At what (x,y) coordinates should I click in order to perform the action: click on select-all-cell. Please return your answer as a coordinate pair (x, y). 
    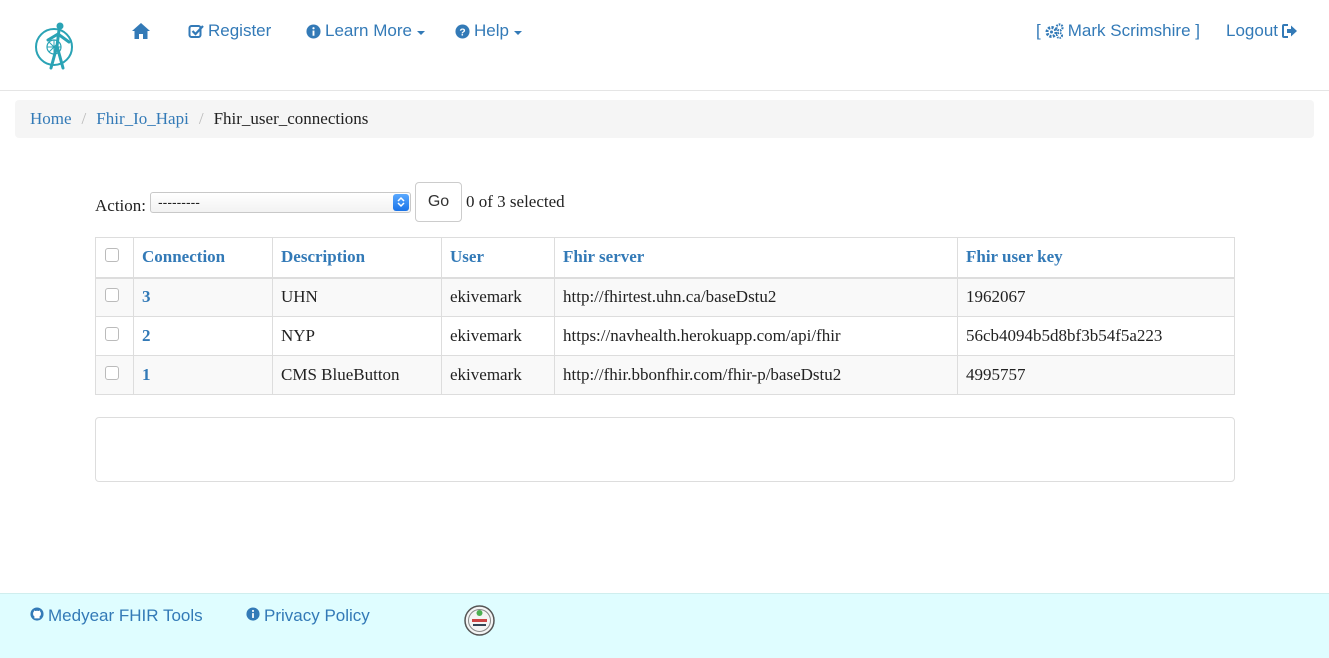
    Looking at the image, I should click on (114, 258).